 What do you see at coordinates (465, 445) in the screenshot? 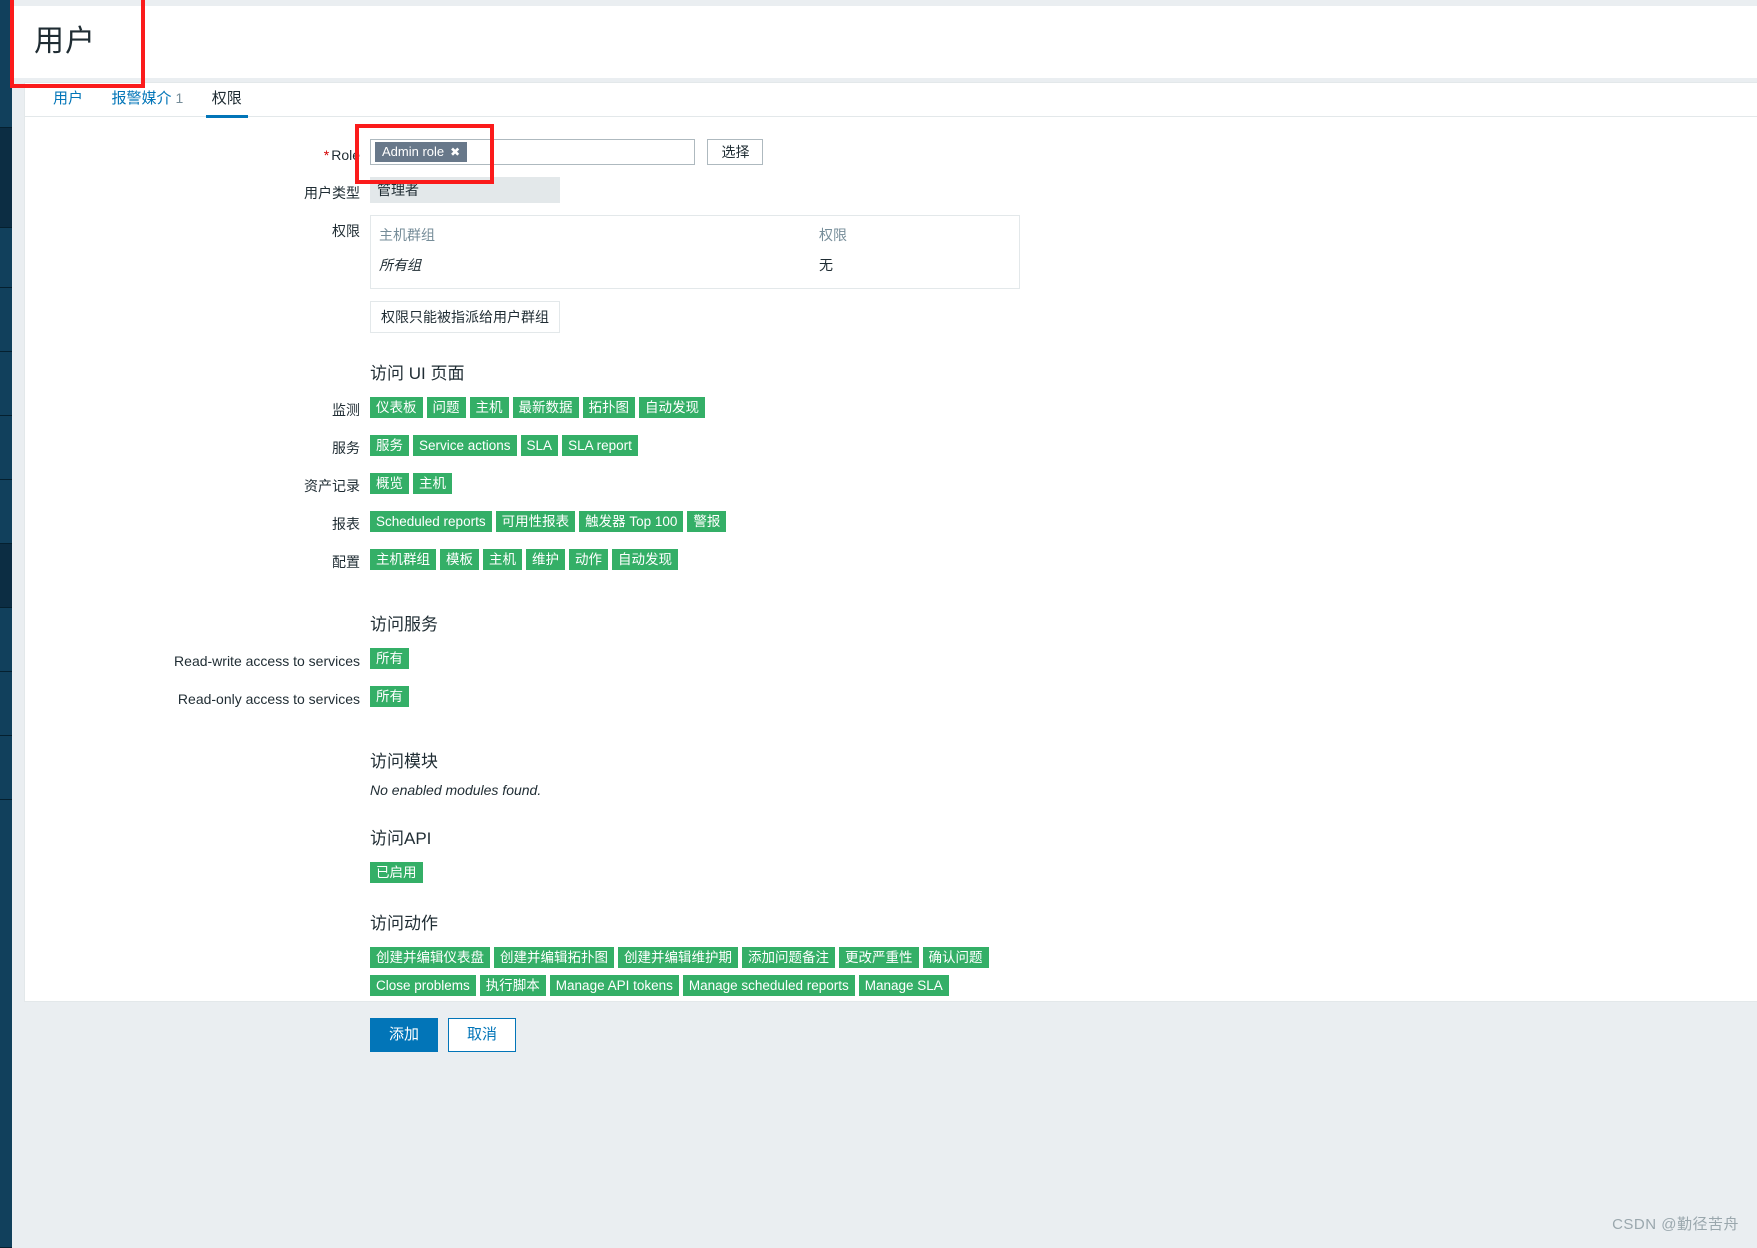
I see `ui-access-tag-1: Service actions` at bounding box center [465, 445].